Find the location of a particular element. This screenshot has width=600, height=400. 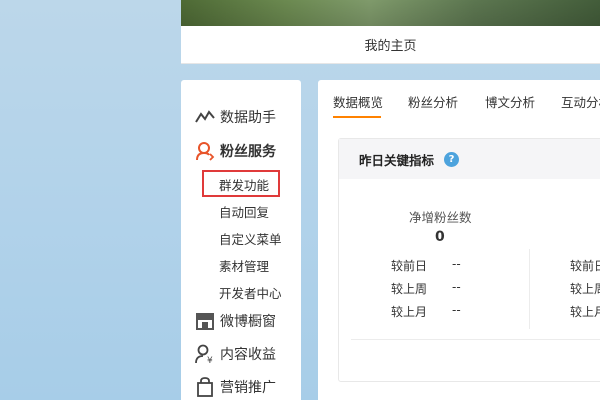

sidebar-item-label: 数据助手 is located at coordinates (248, 118).